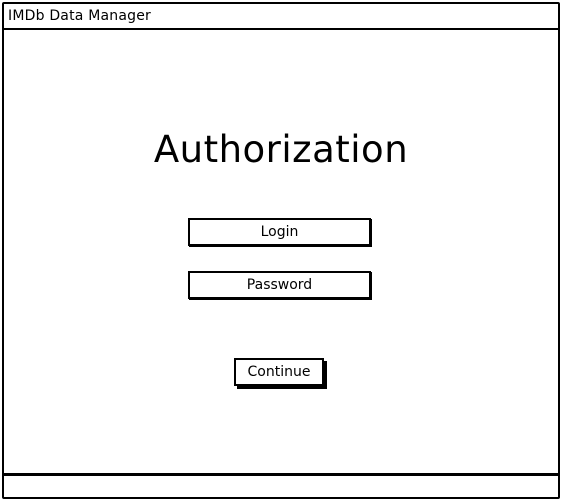  I want to click on title-bar: IMDb Data Manager, so click(281, 17).